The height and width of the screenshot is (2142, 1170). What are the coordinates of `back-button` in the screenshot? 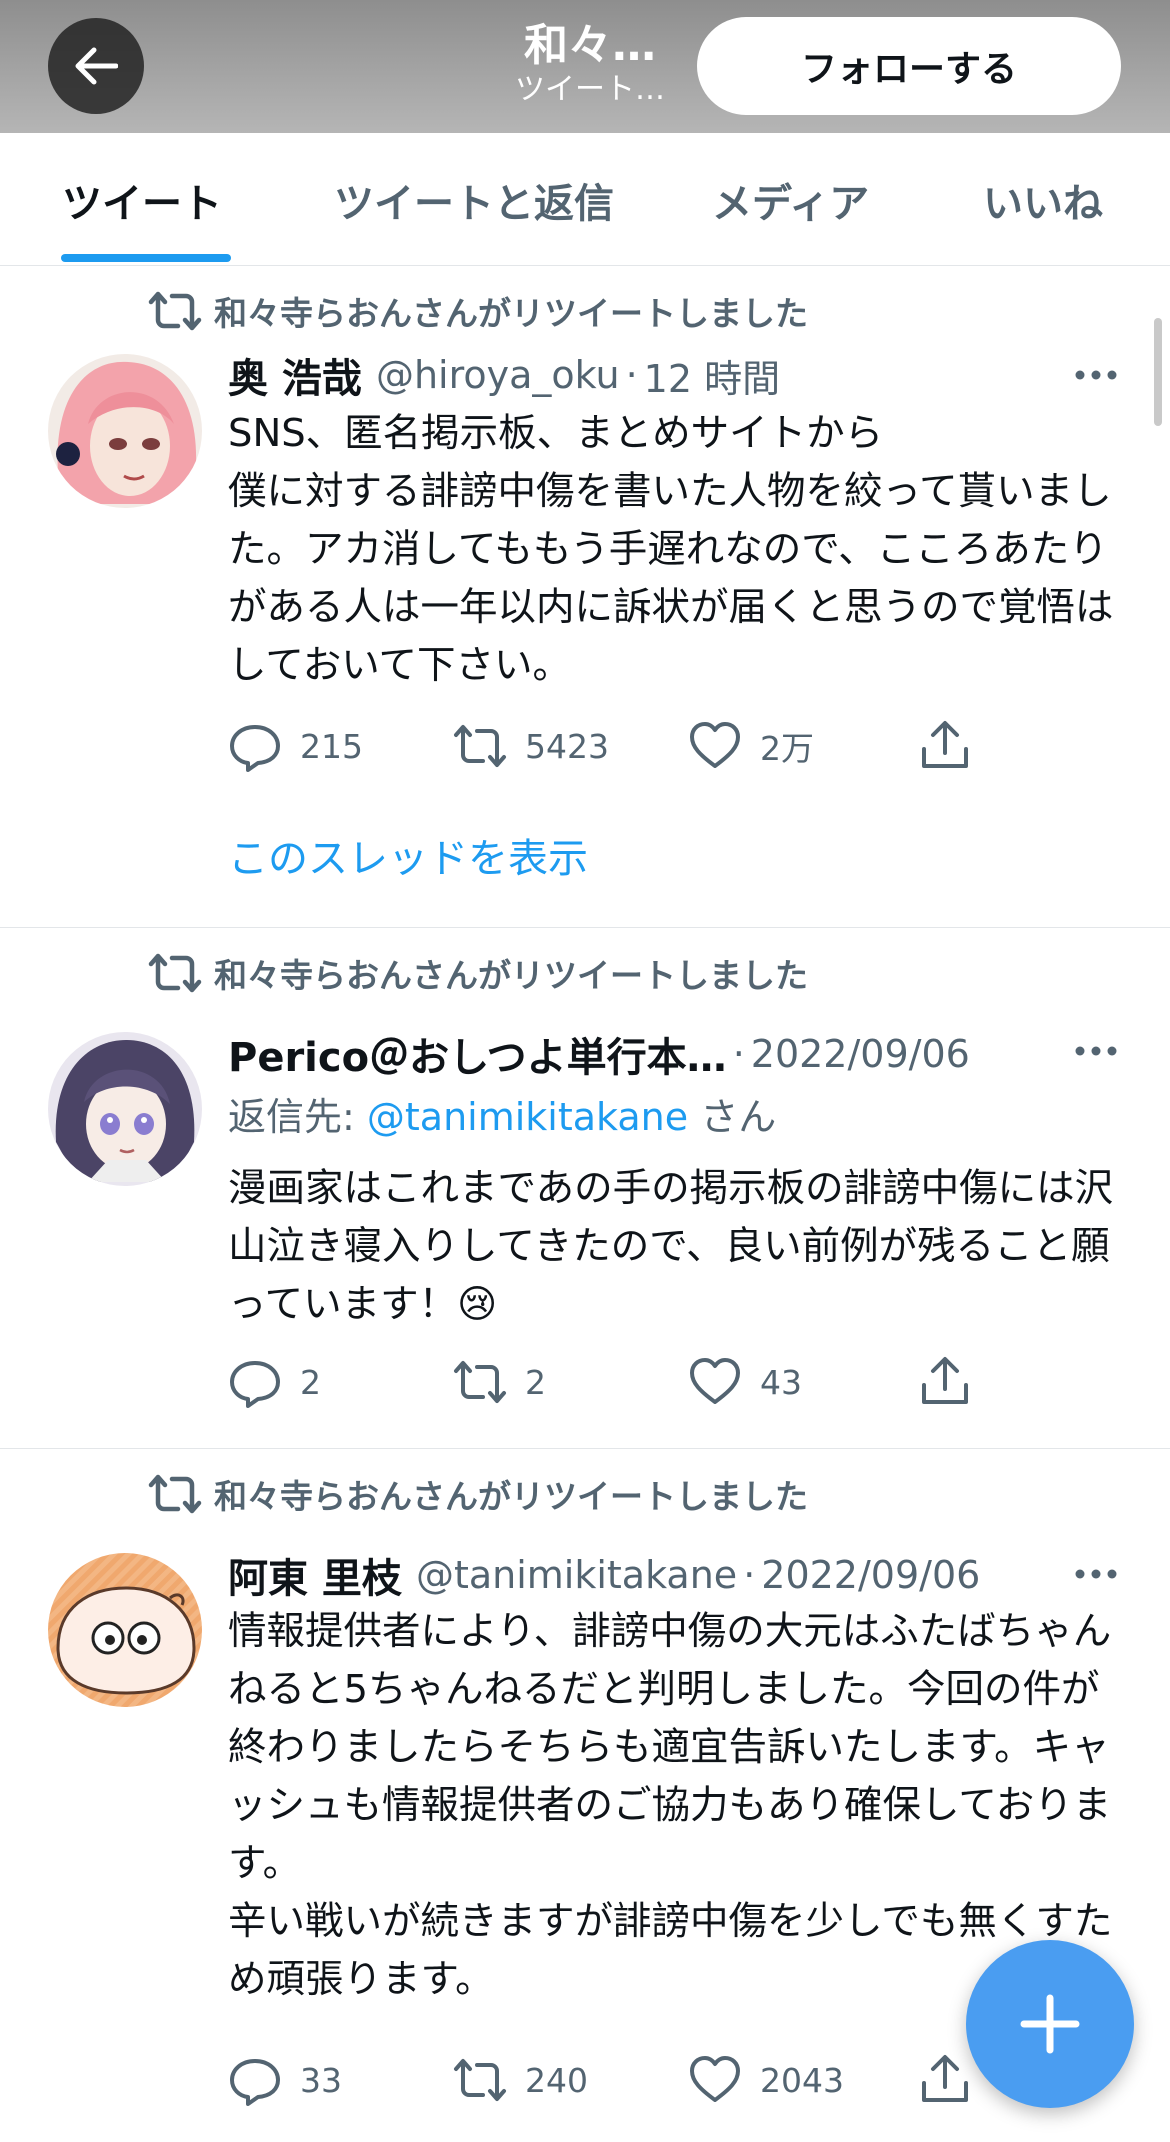 It's located at (96, 66).